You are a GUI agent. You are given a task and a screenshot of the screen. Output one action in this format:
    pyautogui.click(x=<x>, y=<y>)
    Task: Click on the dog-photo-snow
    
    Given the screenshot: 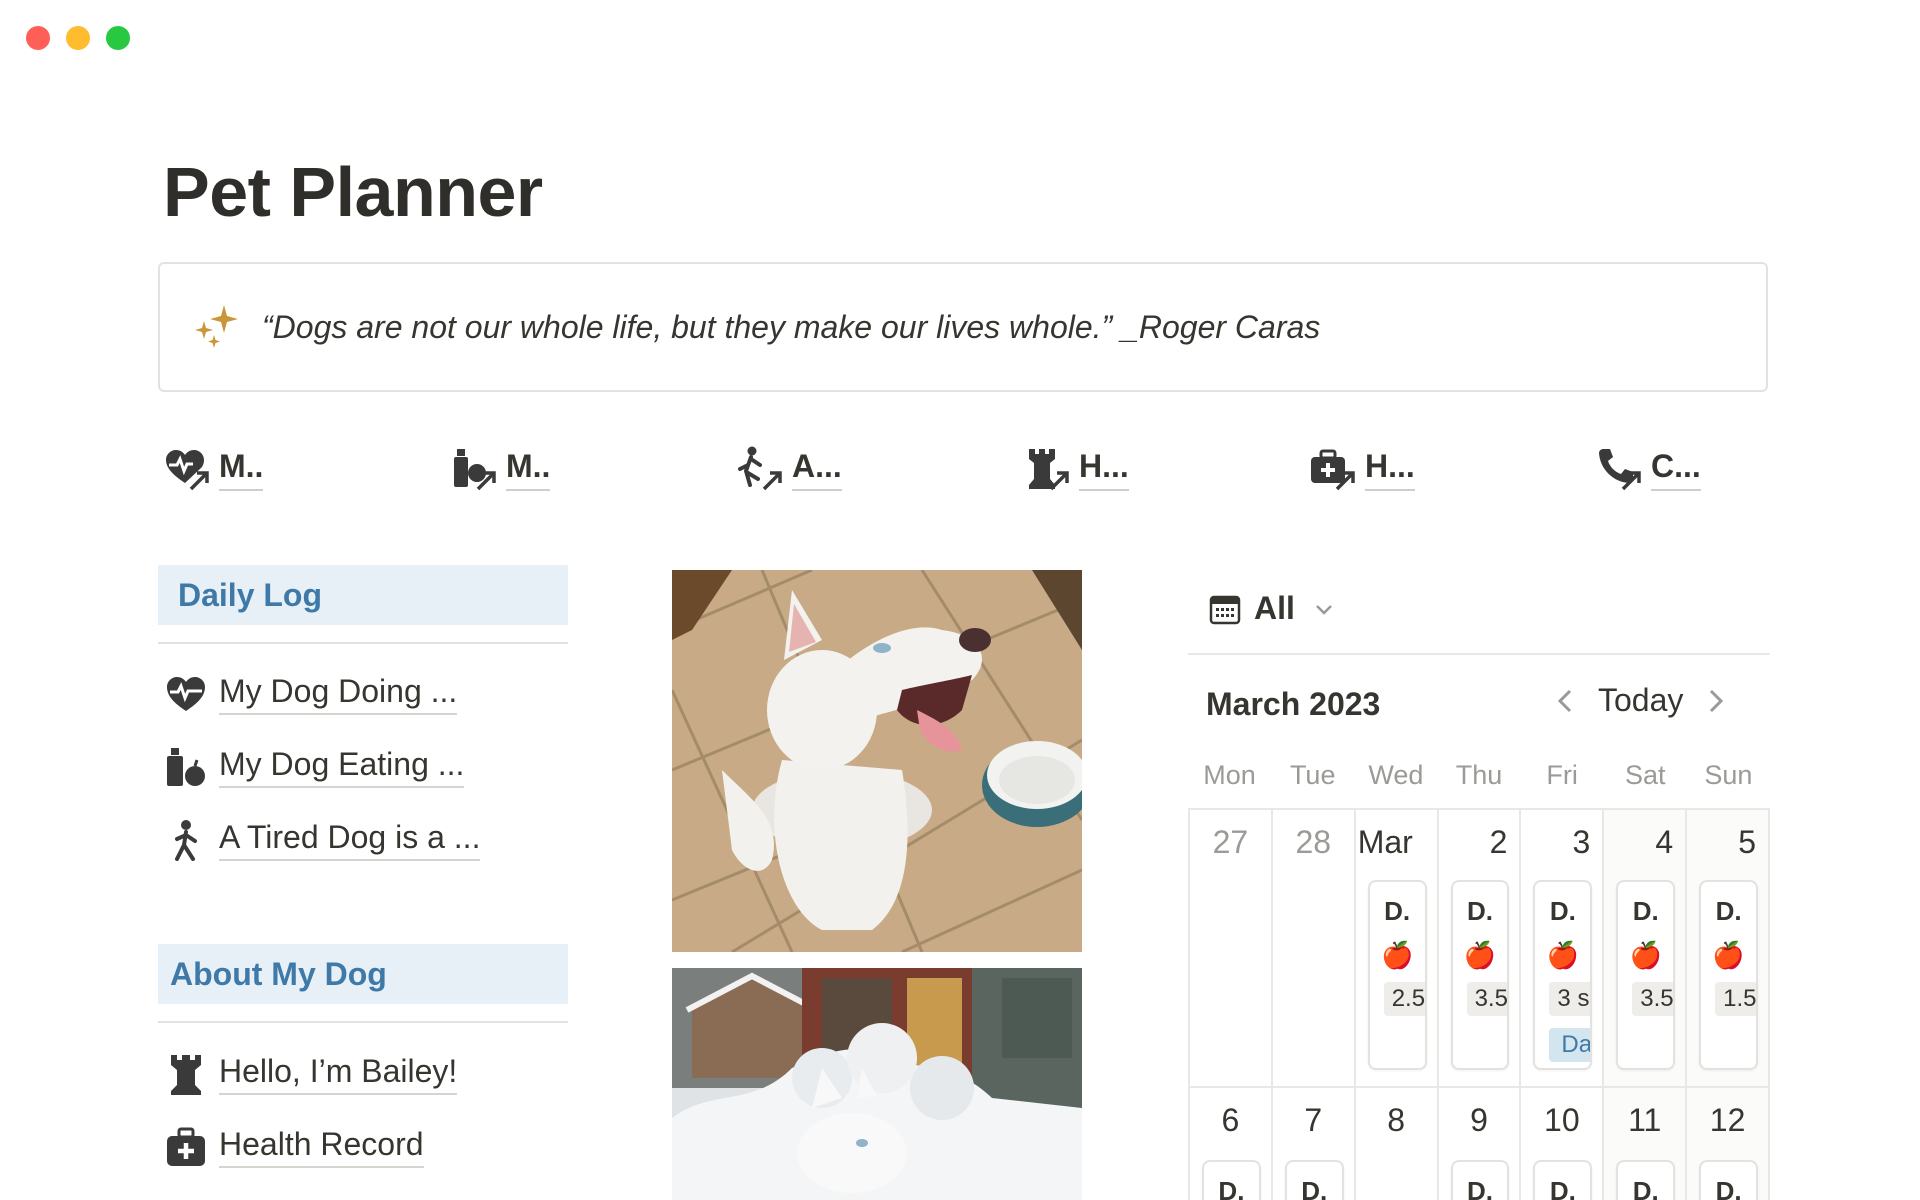 What is the action you would take?
    pyautogui.click(x=877, y=1084)
    